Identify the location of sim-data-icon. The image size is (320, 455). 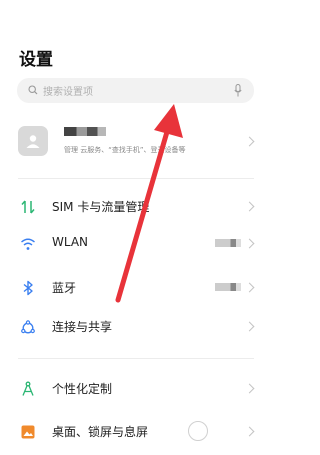
(28, 207).